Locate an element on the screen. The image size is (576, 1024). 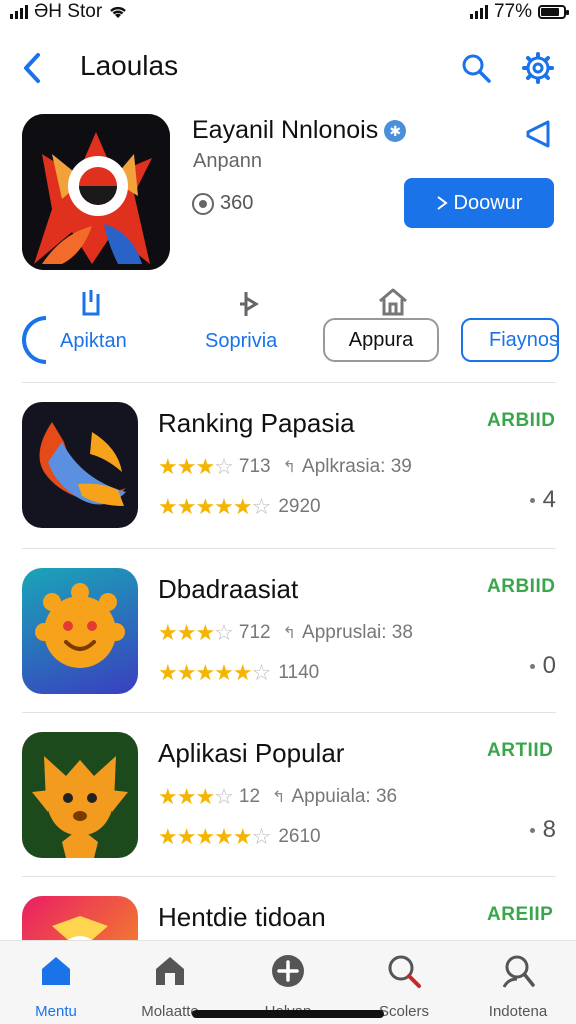
tab-helvan: Helvan is located at coordinates (288, 984).